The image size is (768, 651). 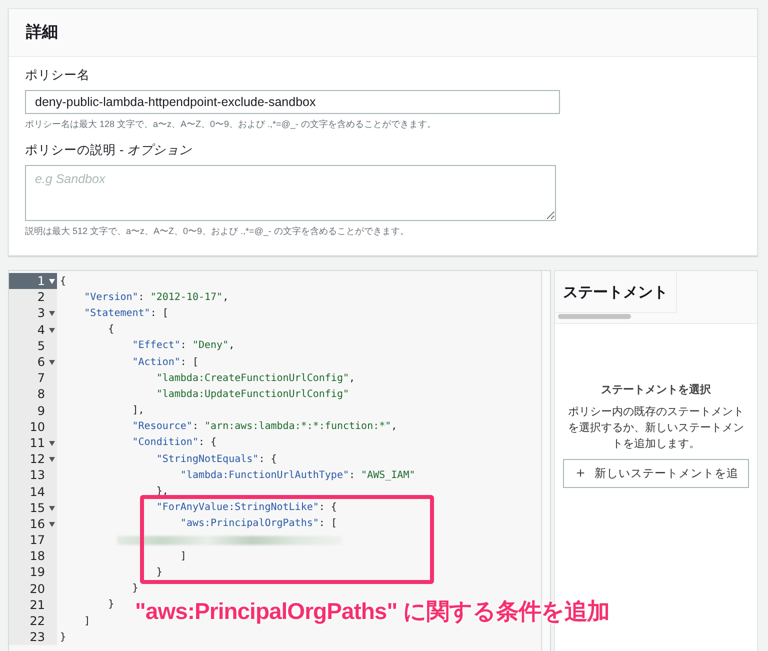 What do you see at coordinates (37, 507) in the screenshot?
I see `line-number: 15` at bounding box center [37, 507].